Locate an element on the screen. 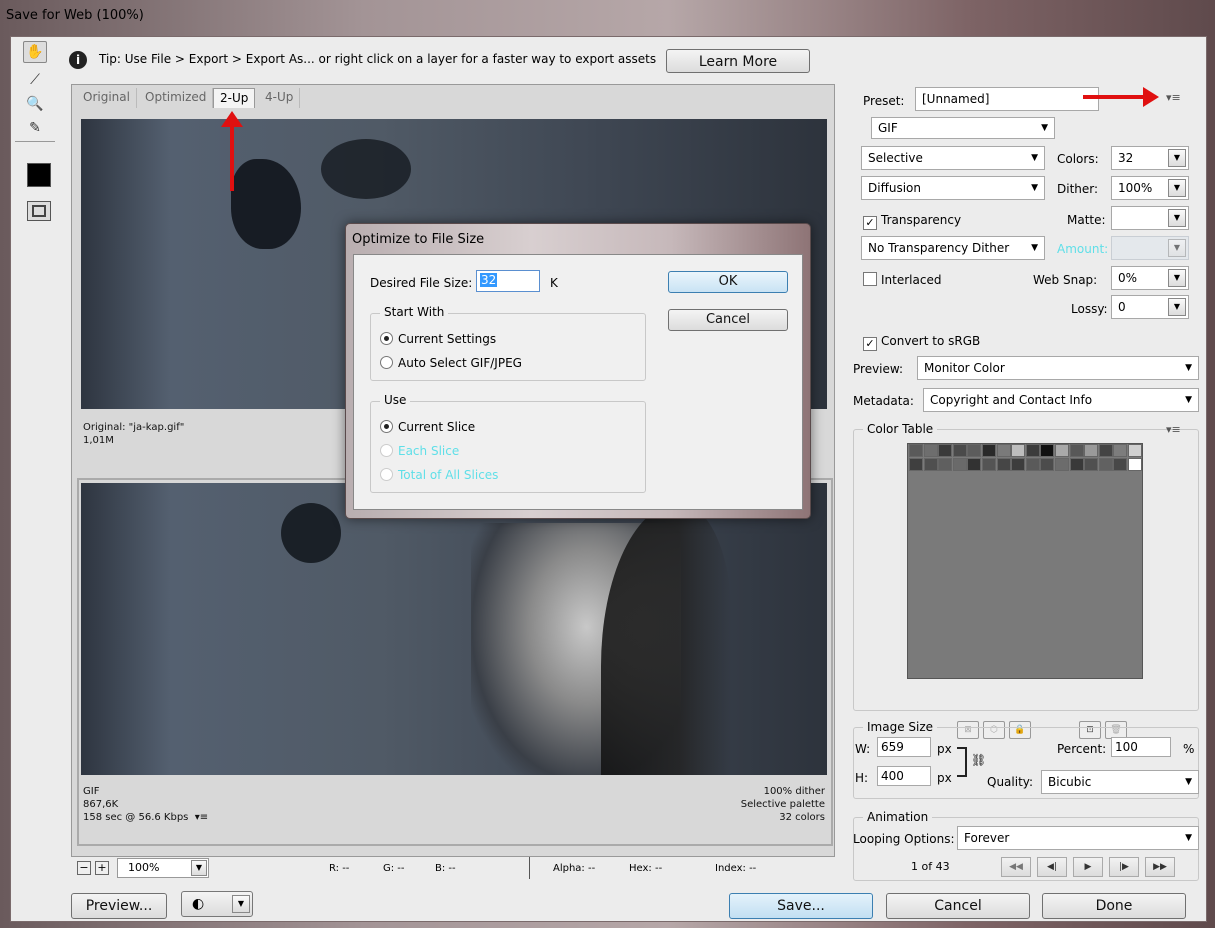 The image size is (1215, 928). eyedropper-color-swatch is located at coordinates (39, 175).